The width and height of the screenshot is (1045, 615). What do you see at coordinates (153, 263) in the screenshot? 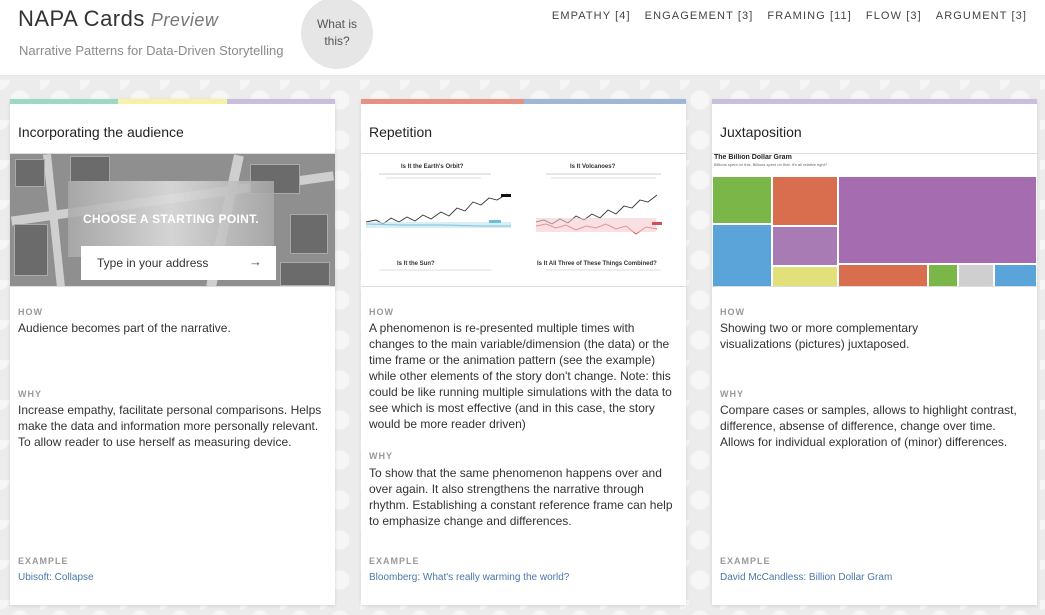
I see `address-input-placeholder: Type in your address` at bounding box center [153, 263].